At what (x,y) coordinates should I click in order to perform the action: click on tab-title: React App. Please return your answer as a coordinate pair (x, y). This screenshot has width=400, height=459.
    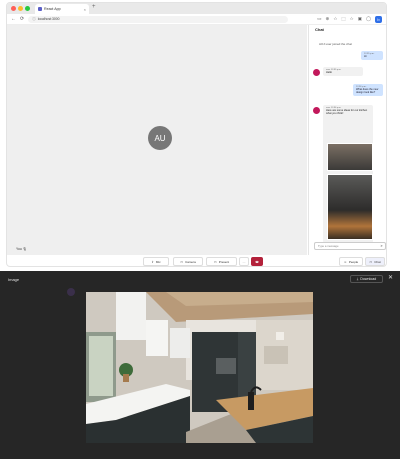
    Looking at the image, I should click on (52, 9).